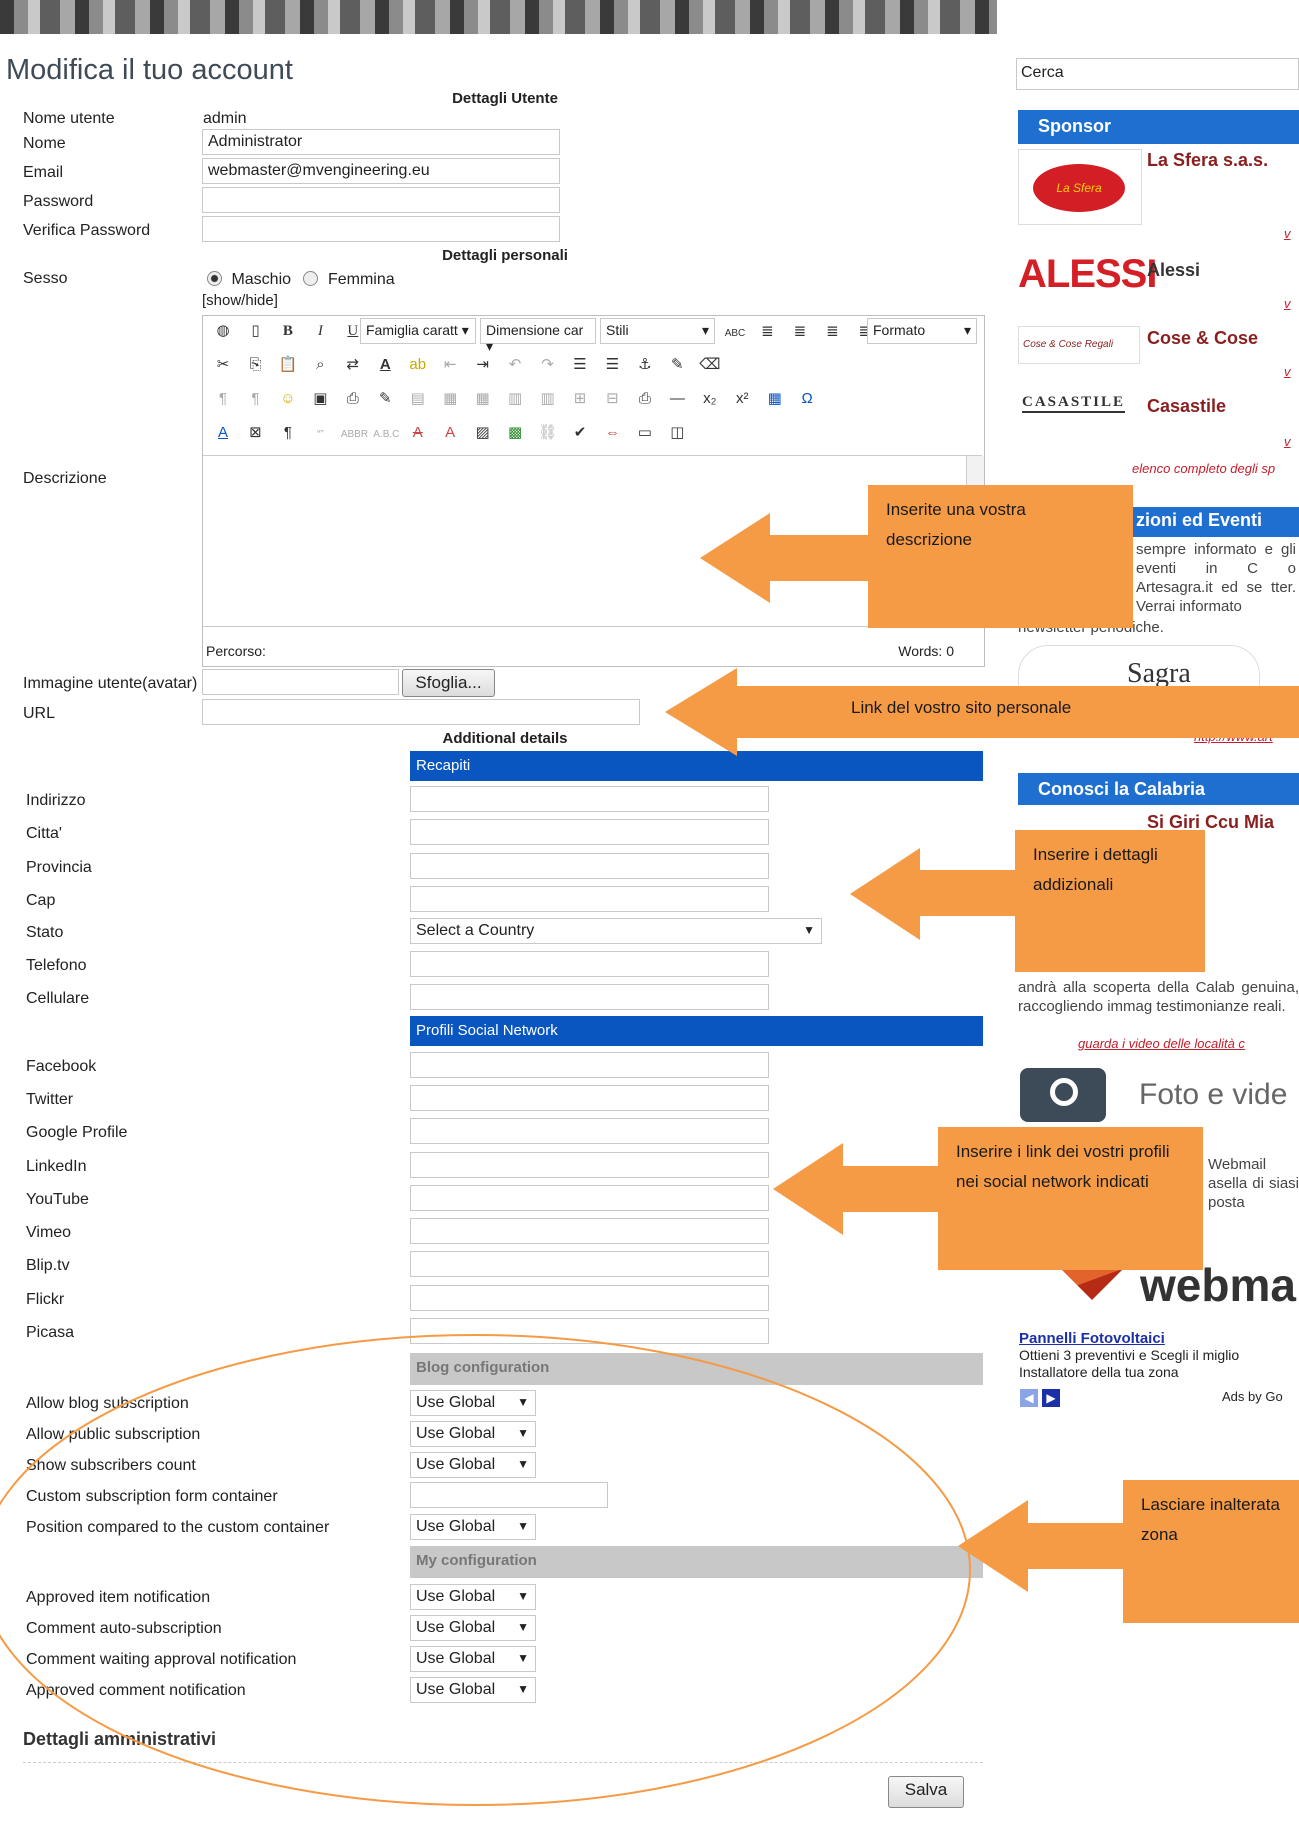 Image resolution: width=1299 pixels, height=1821 pixels. I want to click on find-icon: ⌕, so click(320, 365).